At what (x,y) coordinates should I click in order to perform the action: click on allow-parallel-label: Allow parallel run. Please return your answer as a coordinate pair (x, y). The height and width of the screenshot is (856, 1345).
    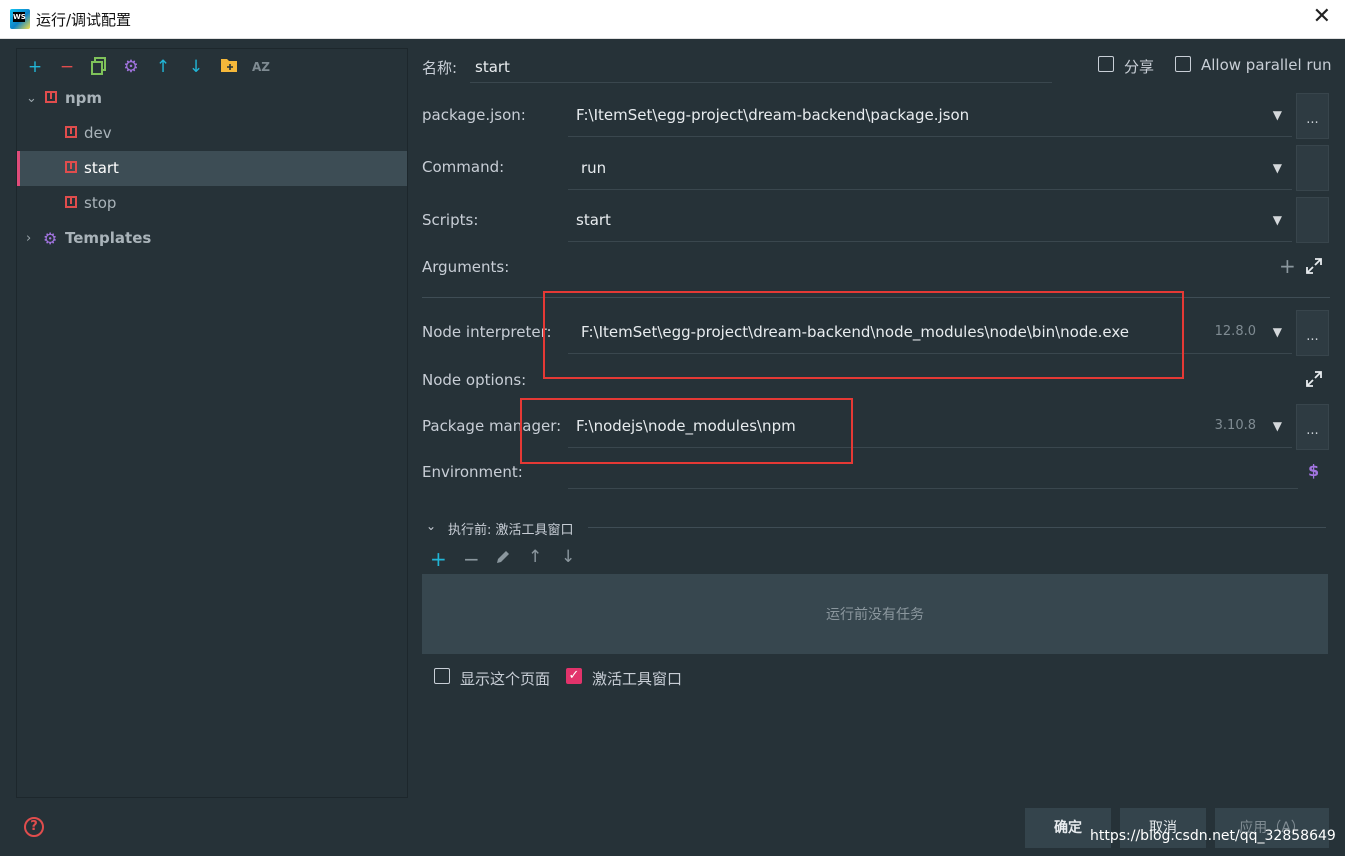
    Looking at the image, I should click on (1266, 65).